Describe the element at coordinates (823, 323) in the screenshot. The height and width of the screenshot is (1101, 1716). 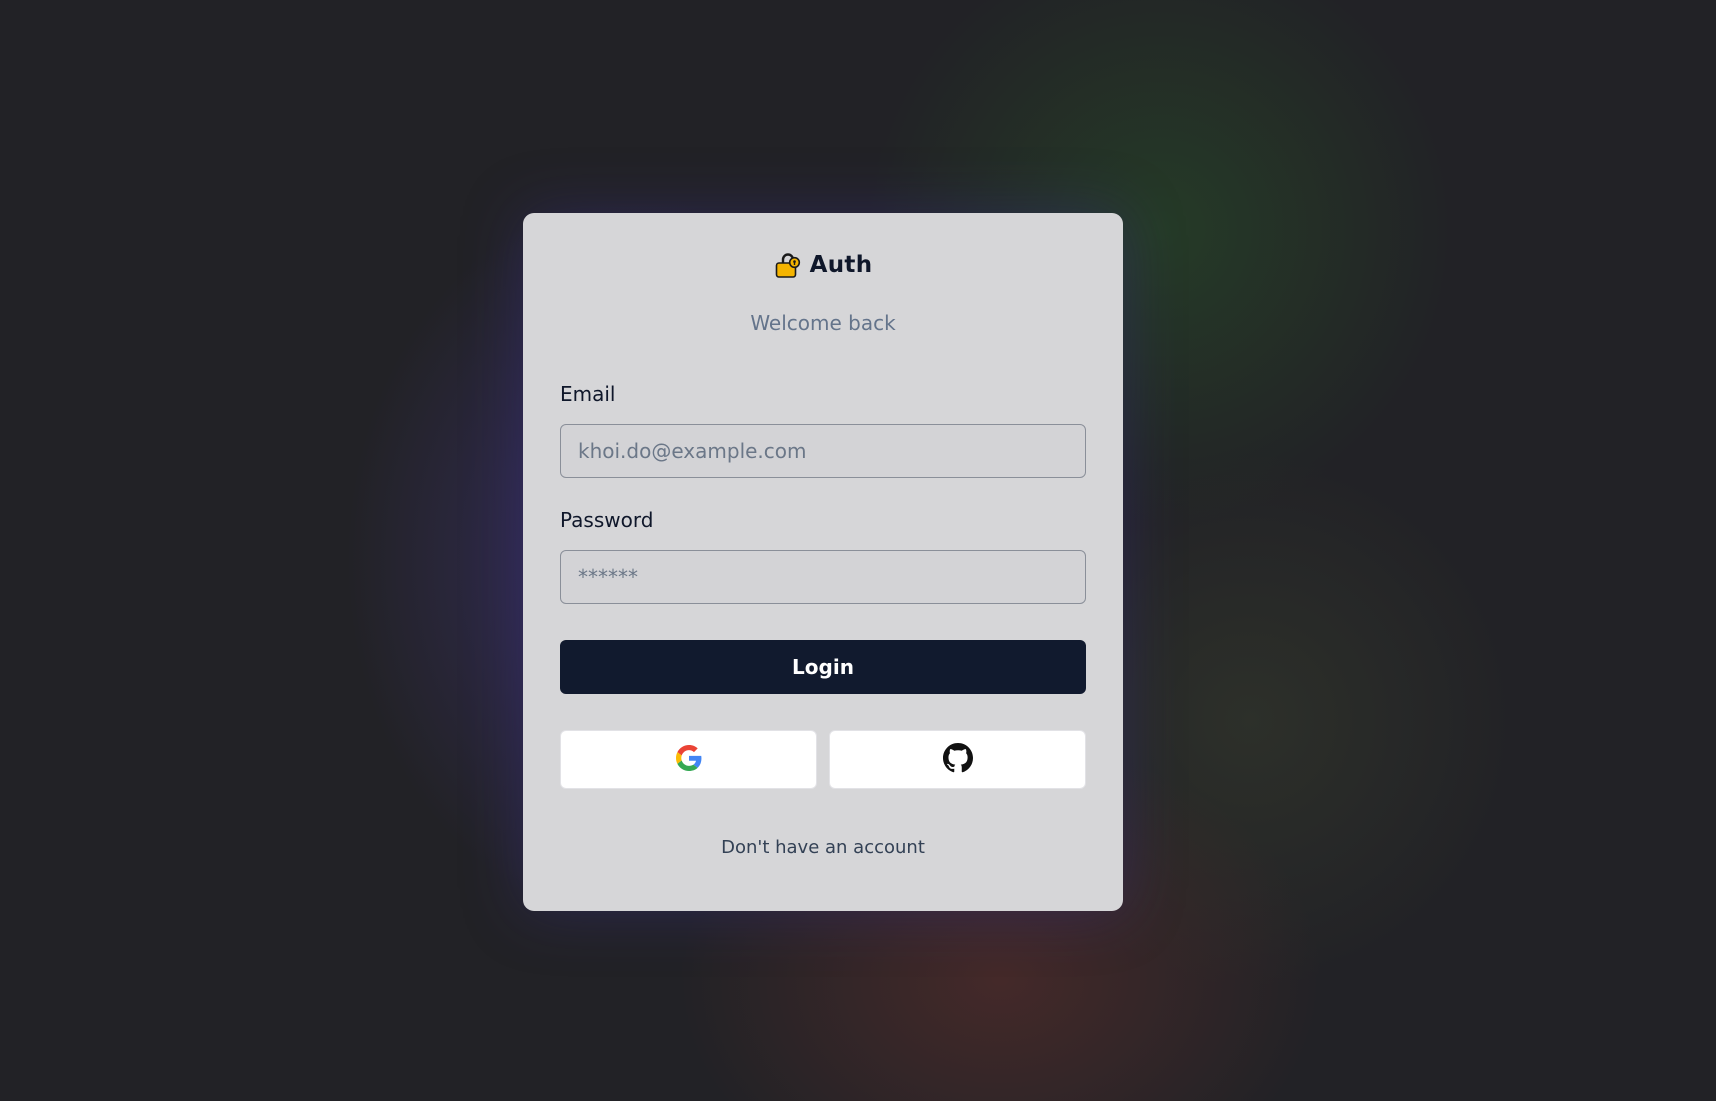
I see `welcome-subtitle: Welcome back` at that location.